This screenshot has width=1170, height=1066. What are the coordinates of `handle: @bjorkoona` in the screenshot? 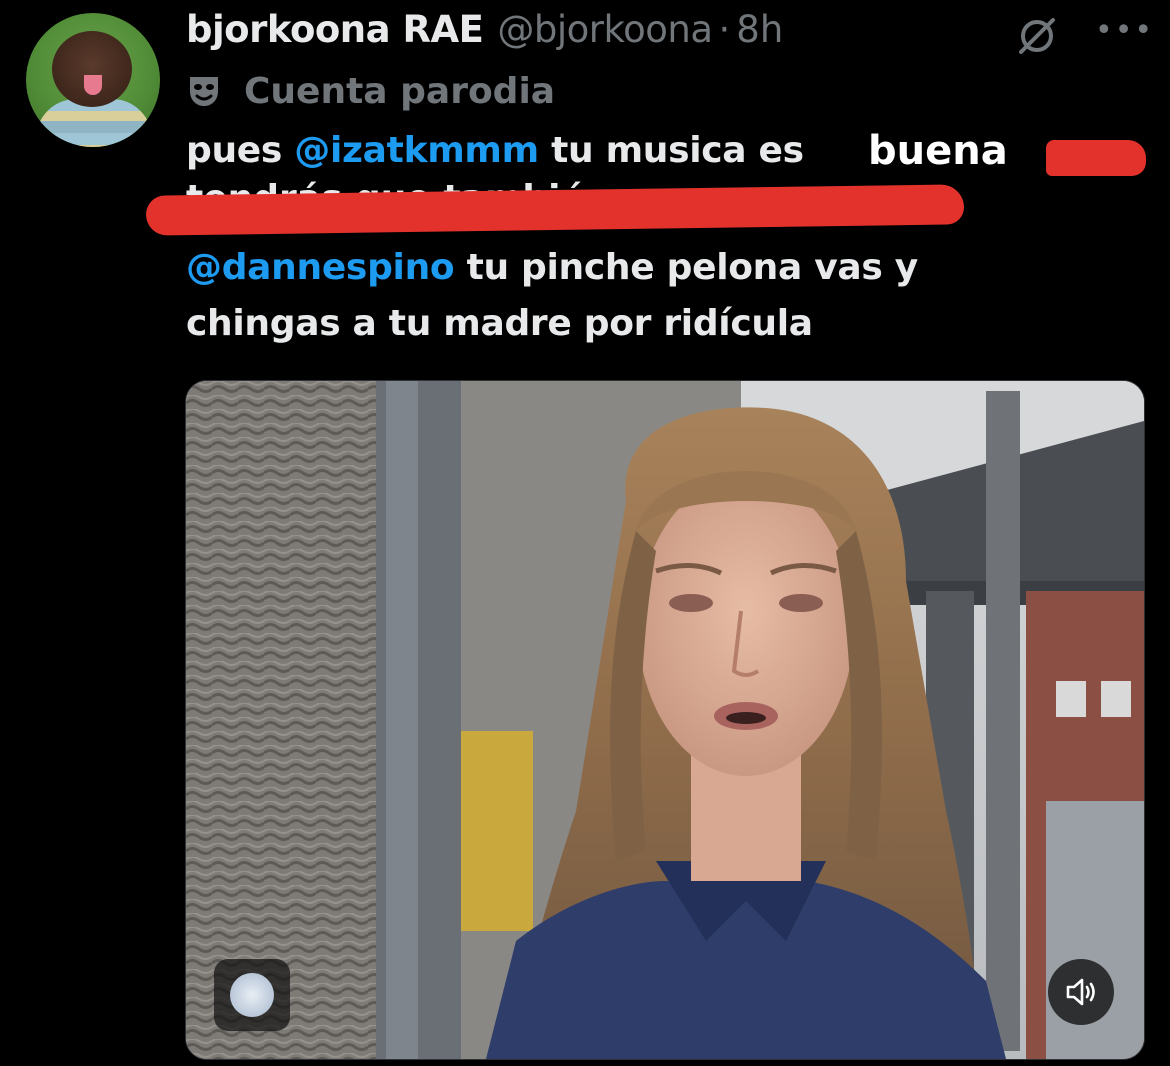 It's located at (605, 29).